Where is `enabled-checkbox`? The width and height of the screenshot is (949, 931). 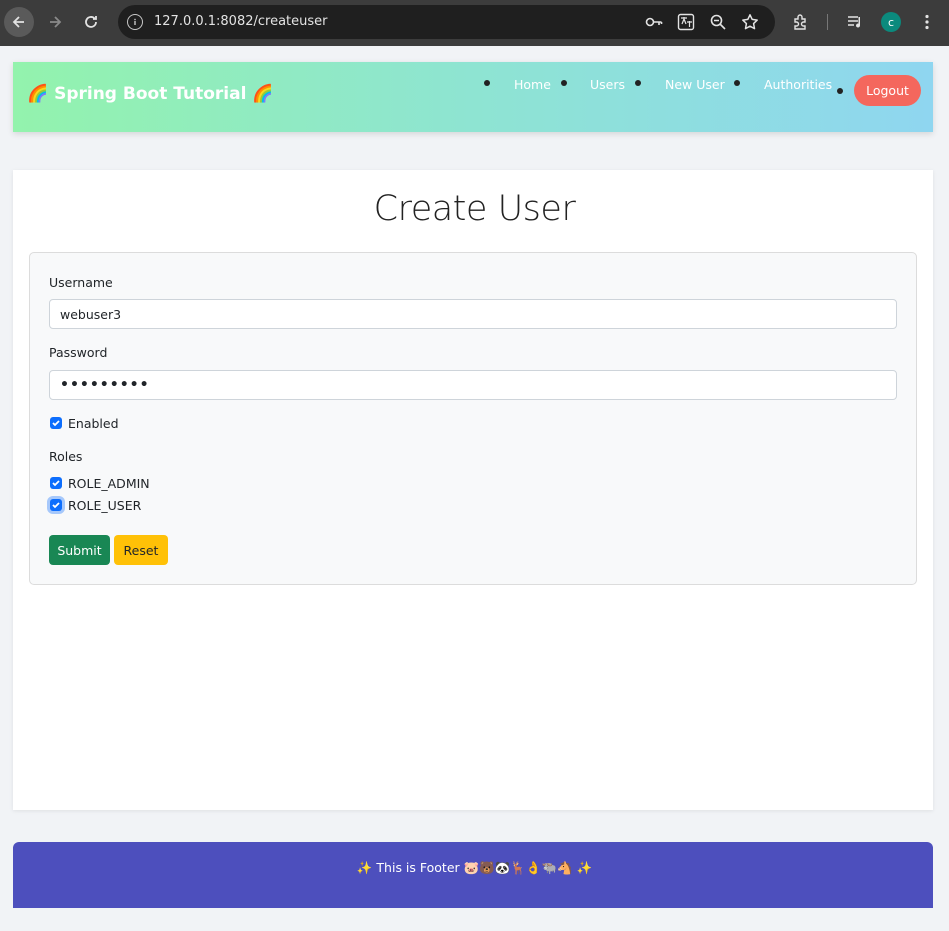
enabled-checkbox is located at coordinates (56, 423).